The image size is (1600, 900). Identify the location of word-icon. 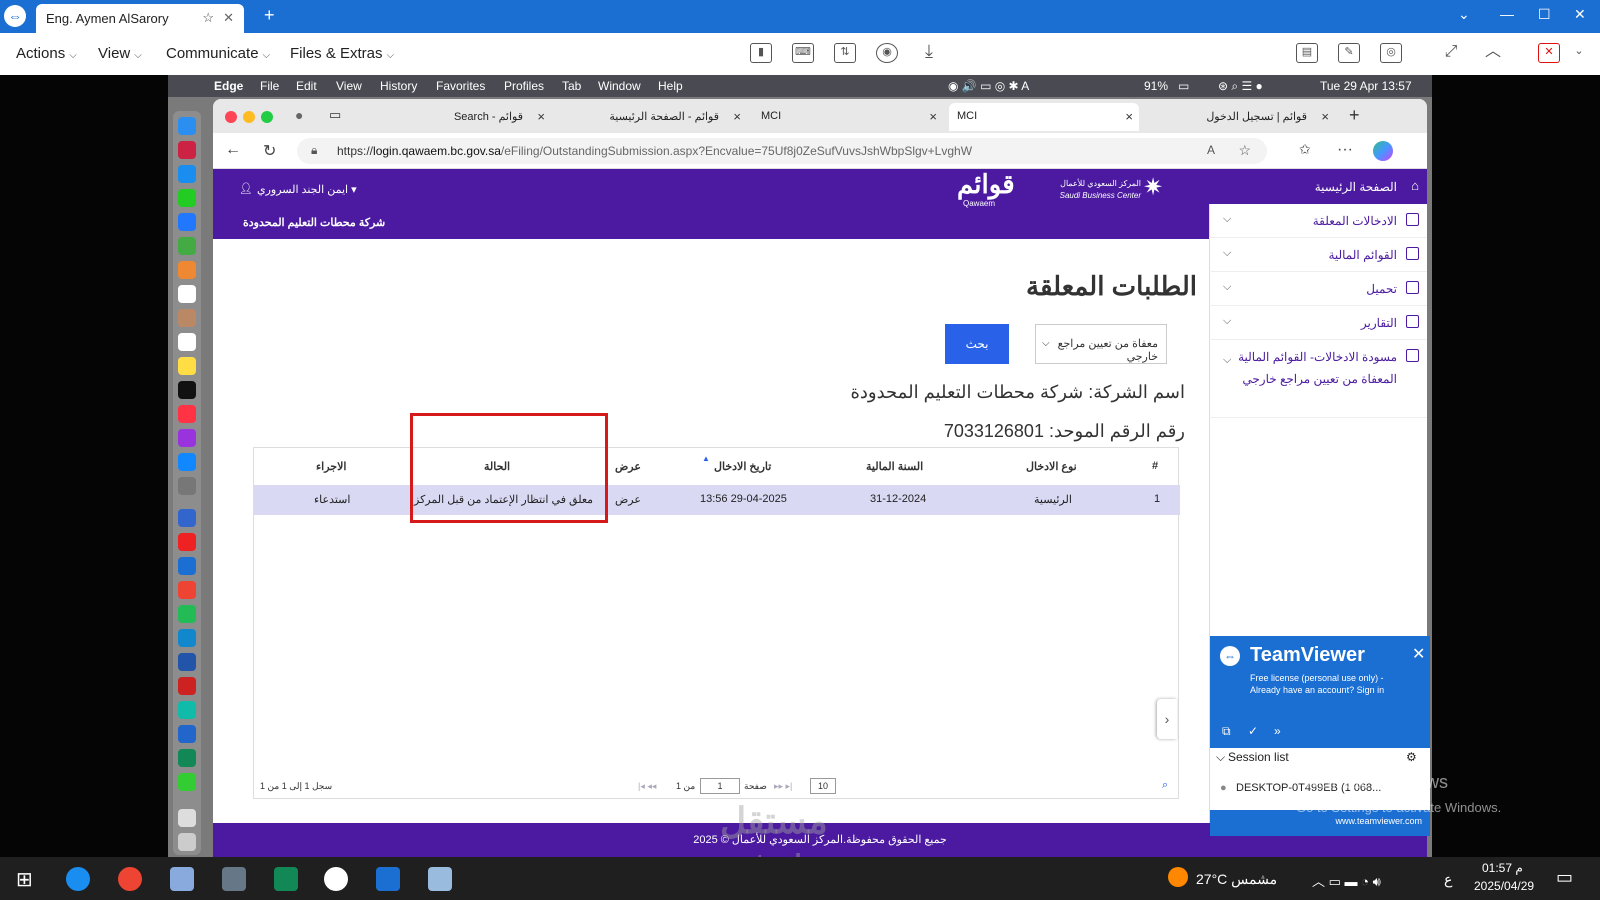
(187, 662).